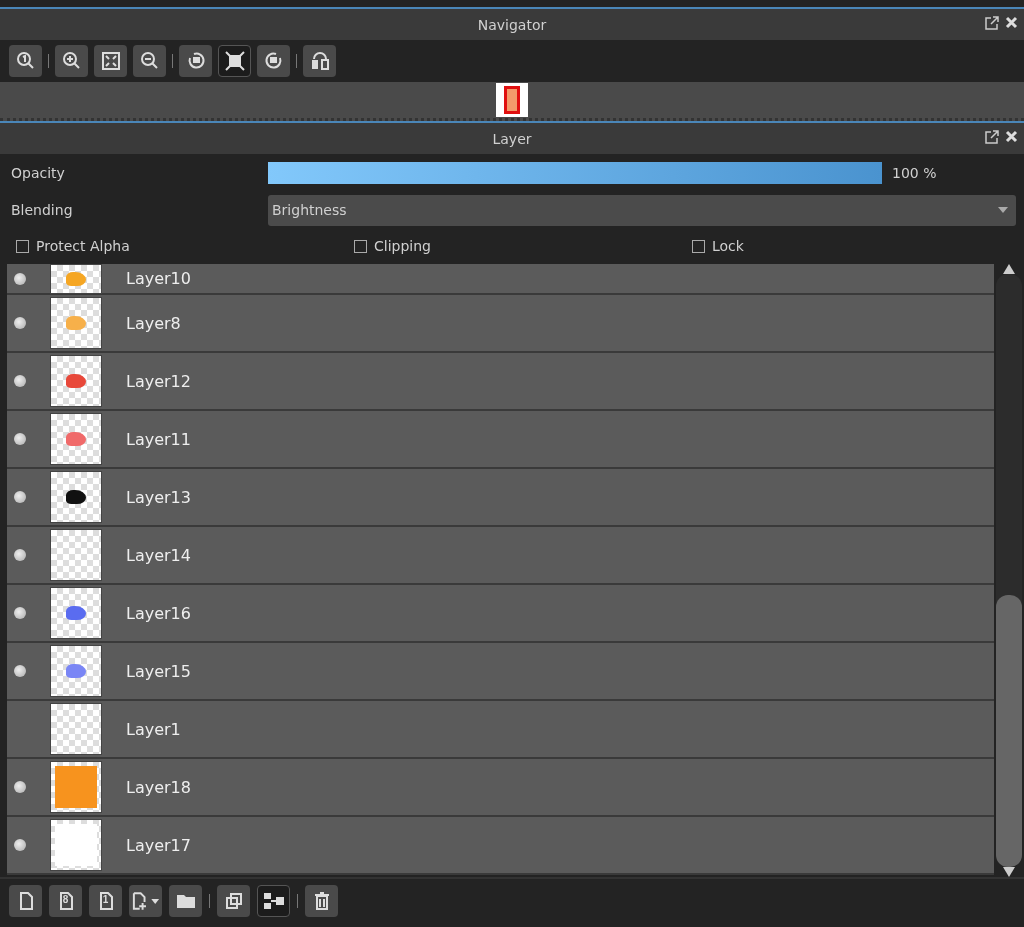  Describe the element at coordinates (185, 246) in the screenshot. I see `option-checkbox: Protect Alpha` at that location.